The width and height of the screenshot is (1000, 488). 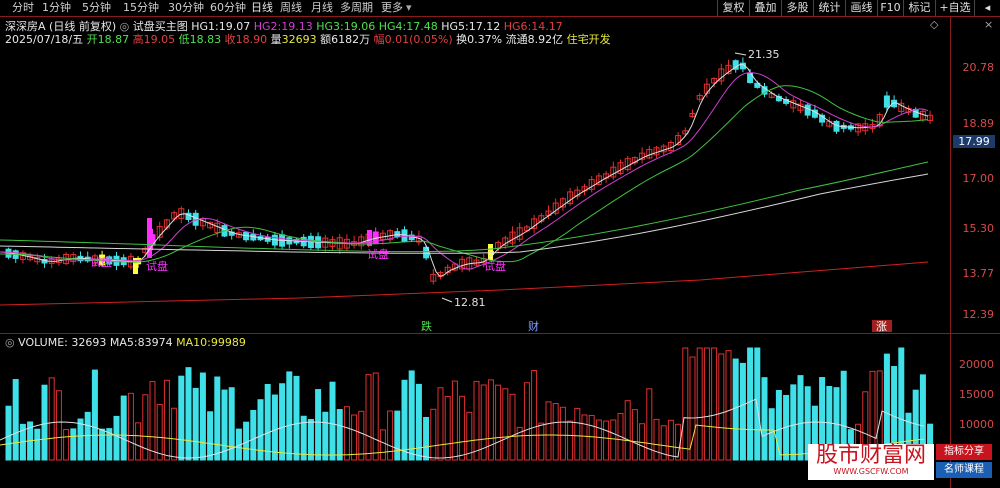 What do you see at coordinates (351, 39) in the screenshot?
I see `amount-value: 6182万` at bounding box center [351, 39].